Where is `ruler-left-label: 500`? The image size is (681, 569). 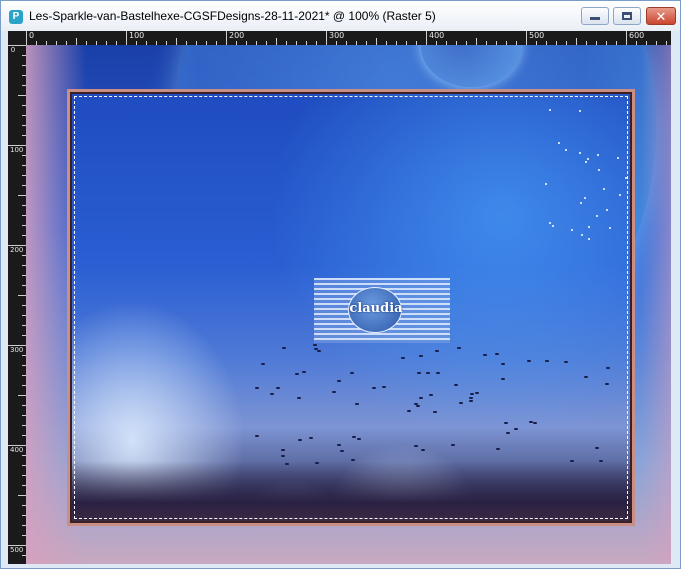
ruler-left-label: 500 is located at coordinates (17, 550).